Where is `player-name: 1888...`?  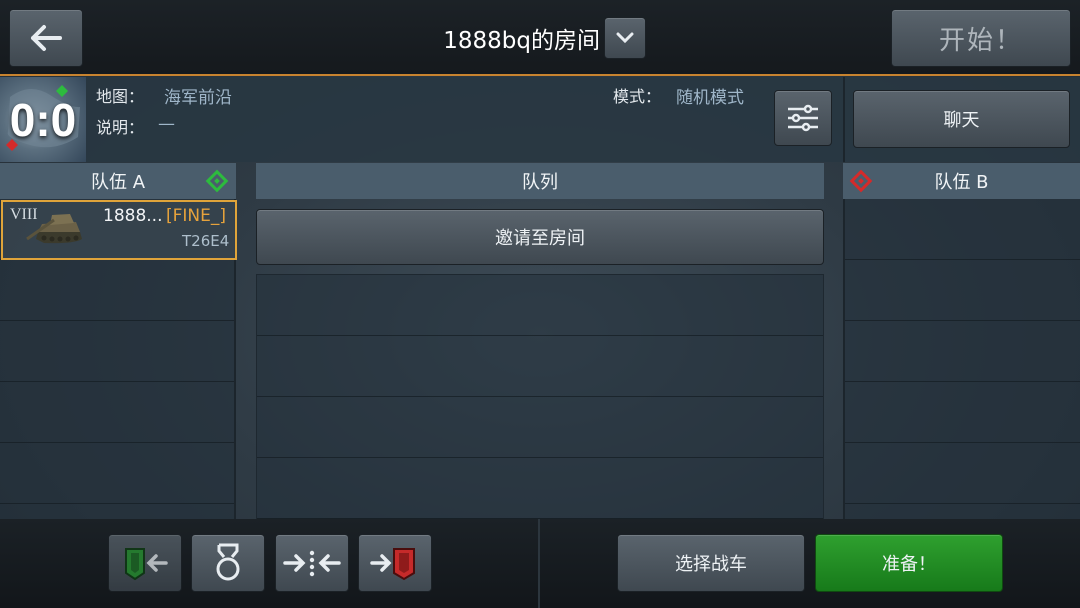
player-name: 1888... is located at coordinates (133, 216).